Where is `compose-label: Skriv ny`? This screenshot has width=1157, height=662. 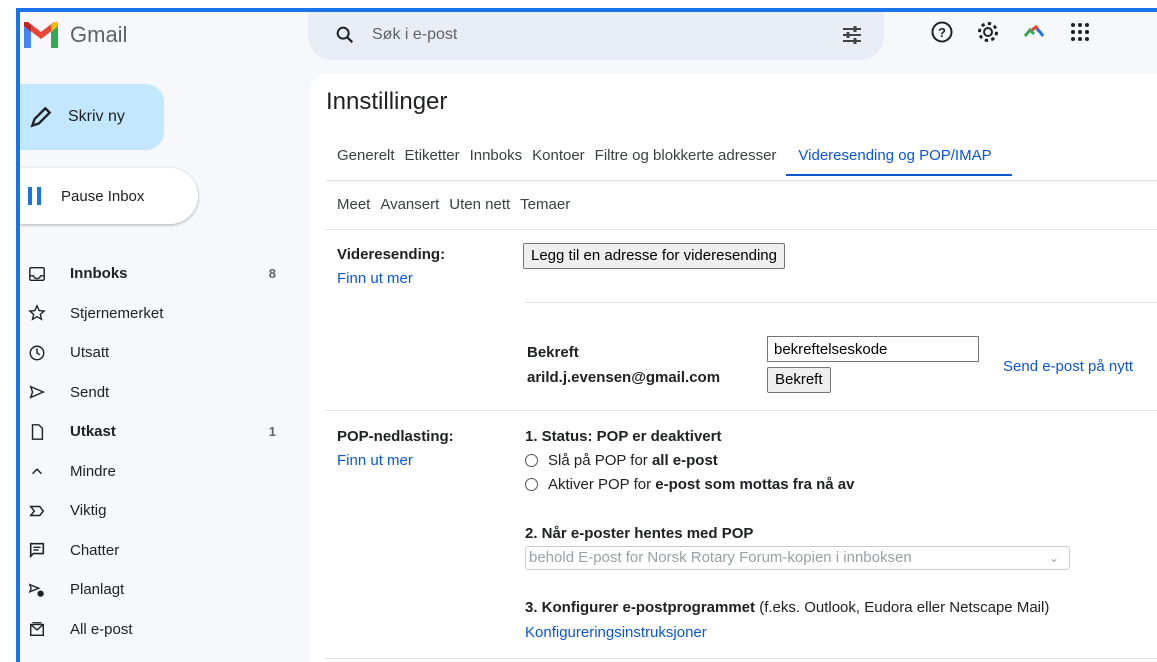 compose-label: Skriv ny is located at coordinates (96, 116).